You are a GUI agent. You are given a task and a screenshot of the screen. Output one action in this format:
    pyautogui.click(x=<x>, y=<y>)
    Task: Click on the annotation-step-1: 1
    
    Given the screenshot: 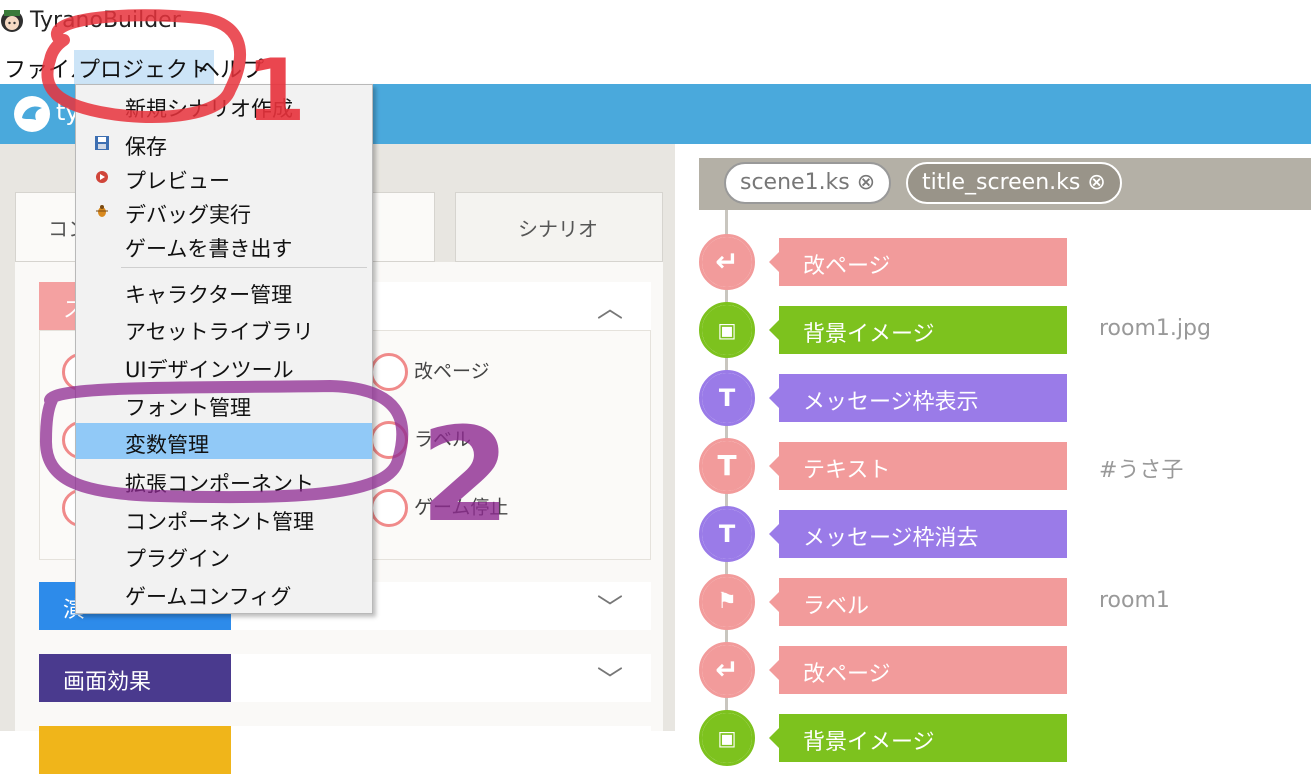 What is the action you would take?
    pyautogui.click(x=276, y=91)
    